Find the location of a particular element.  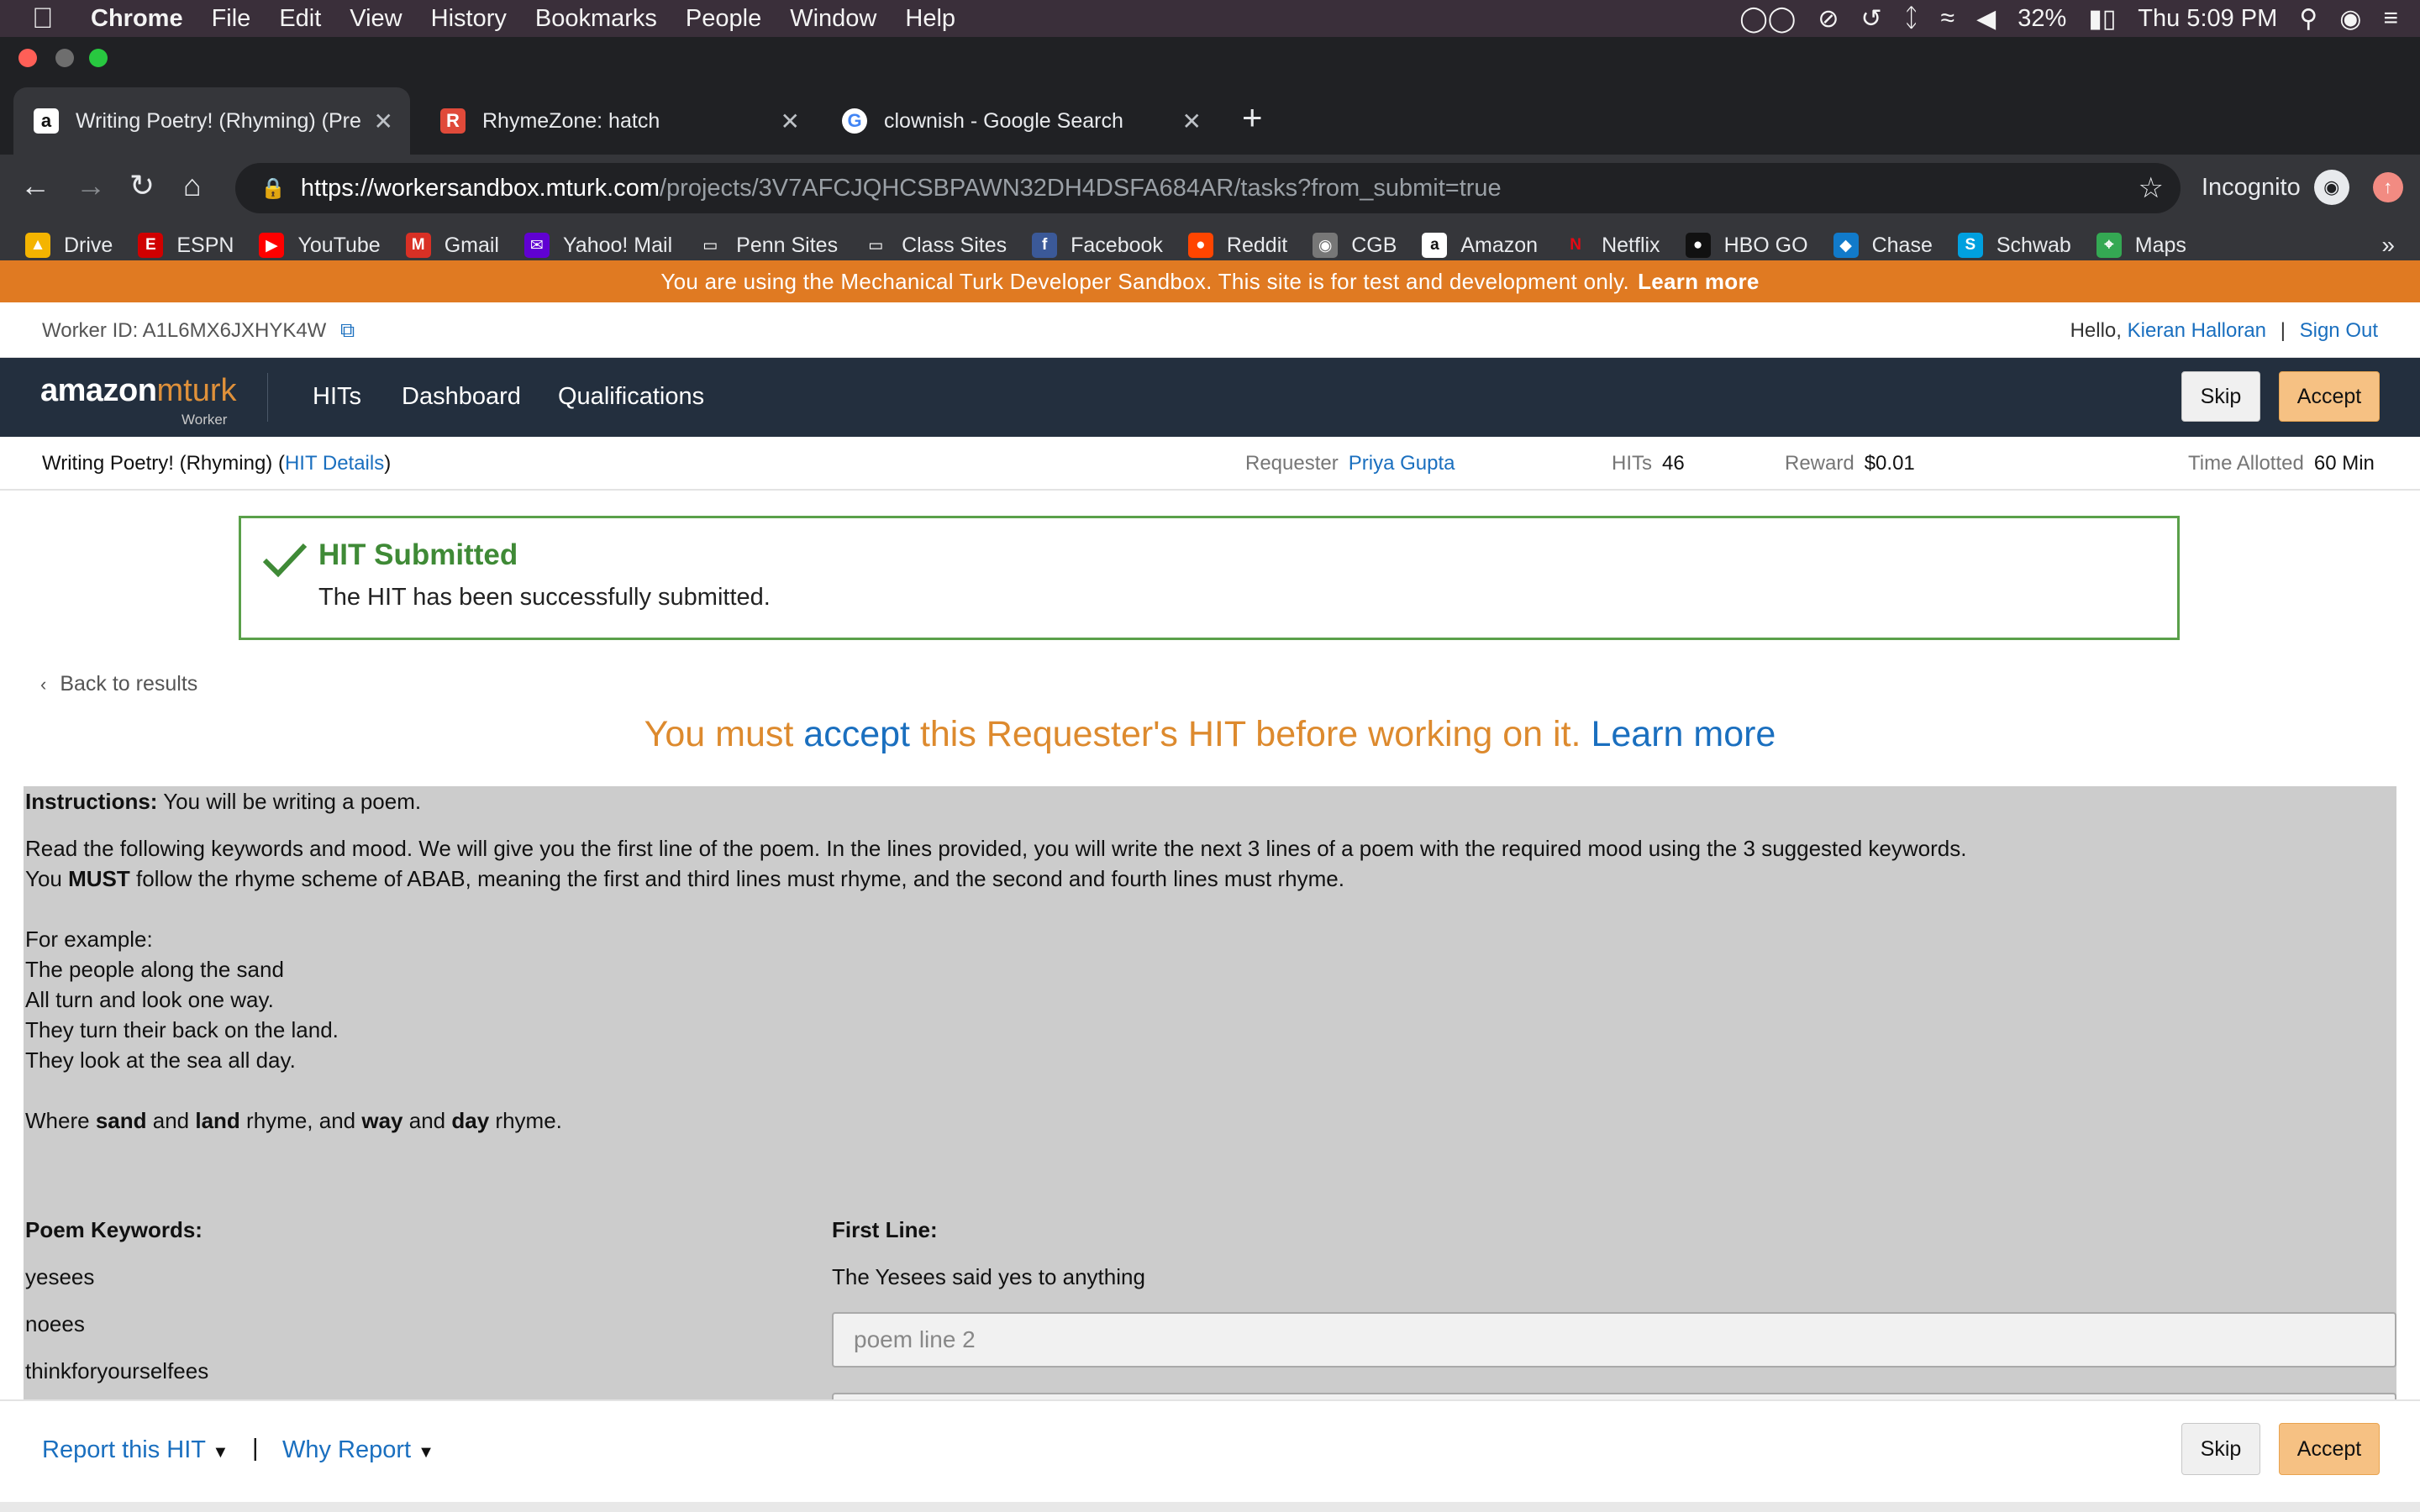

bookmark-label: Schwab is located at coordinates (2034, 245).